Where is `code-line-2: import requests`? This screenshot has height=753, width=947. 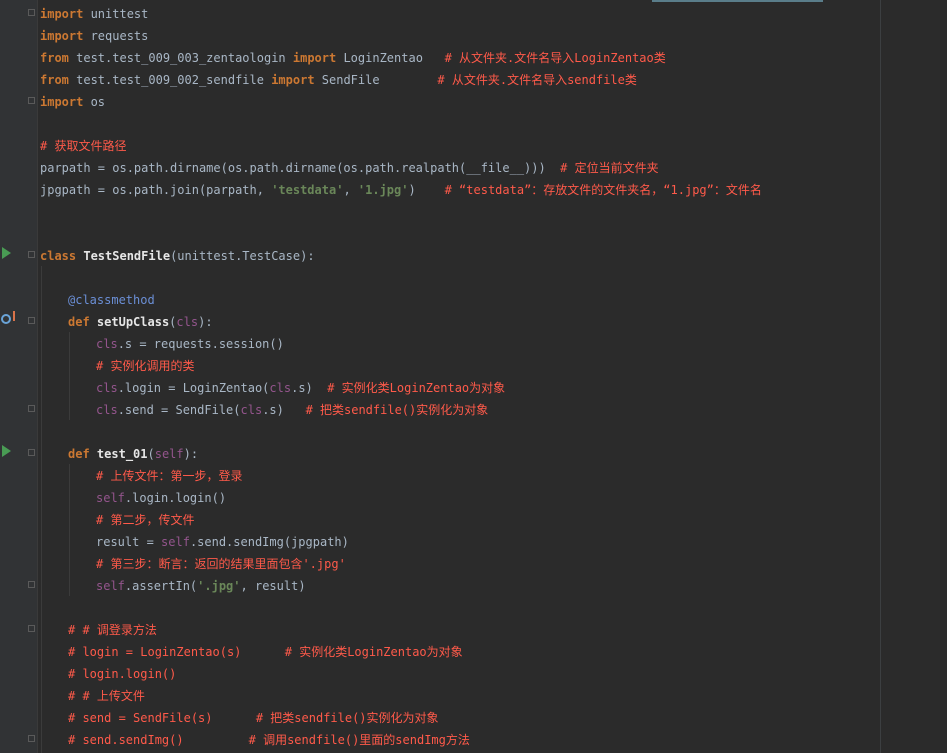
code-line-2: import requests is located at coordinates (94, 36).